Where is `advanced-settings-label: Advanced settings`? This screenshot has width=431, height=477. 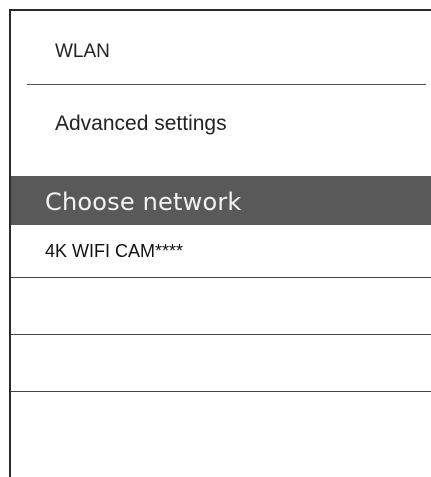 advanced-settings-label: Advanced settings is located at coordinates (141, 123).